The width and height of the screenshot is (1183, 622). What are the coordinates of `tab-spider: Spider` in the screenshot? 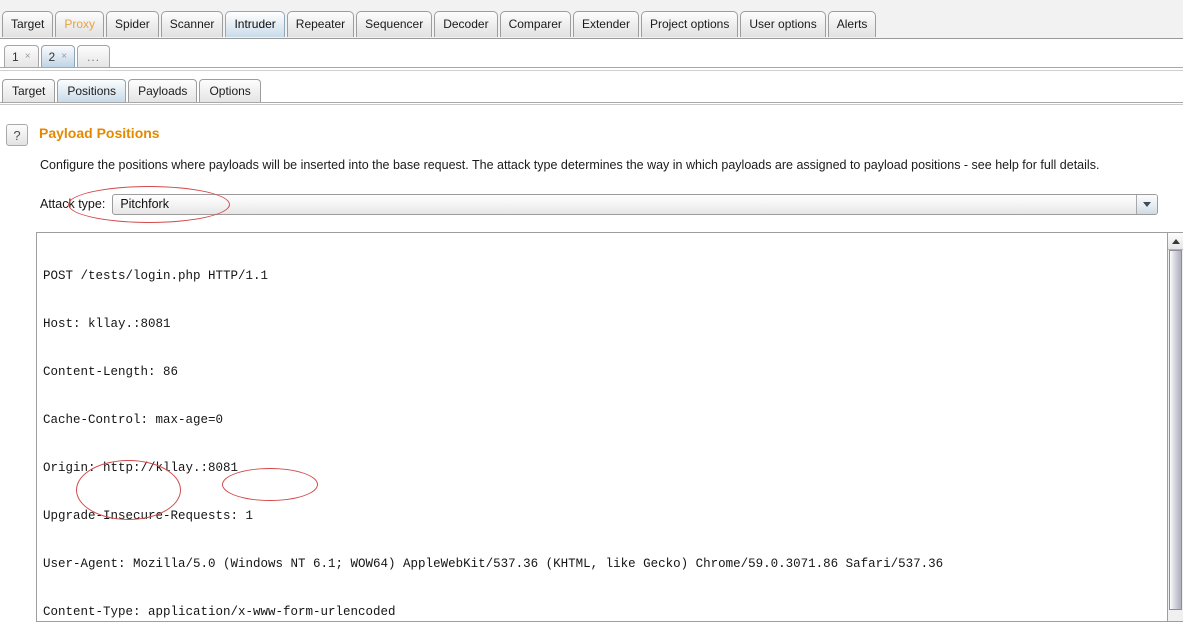 It's located at (132, 24).